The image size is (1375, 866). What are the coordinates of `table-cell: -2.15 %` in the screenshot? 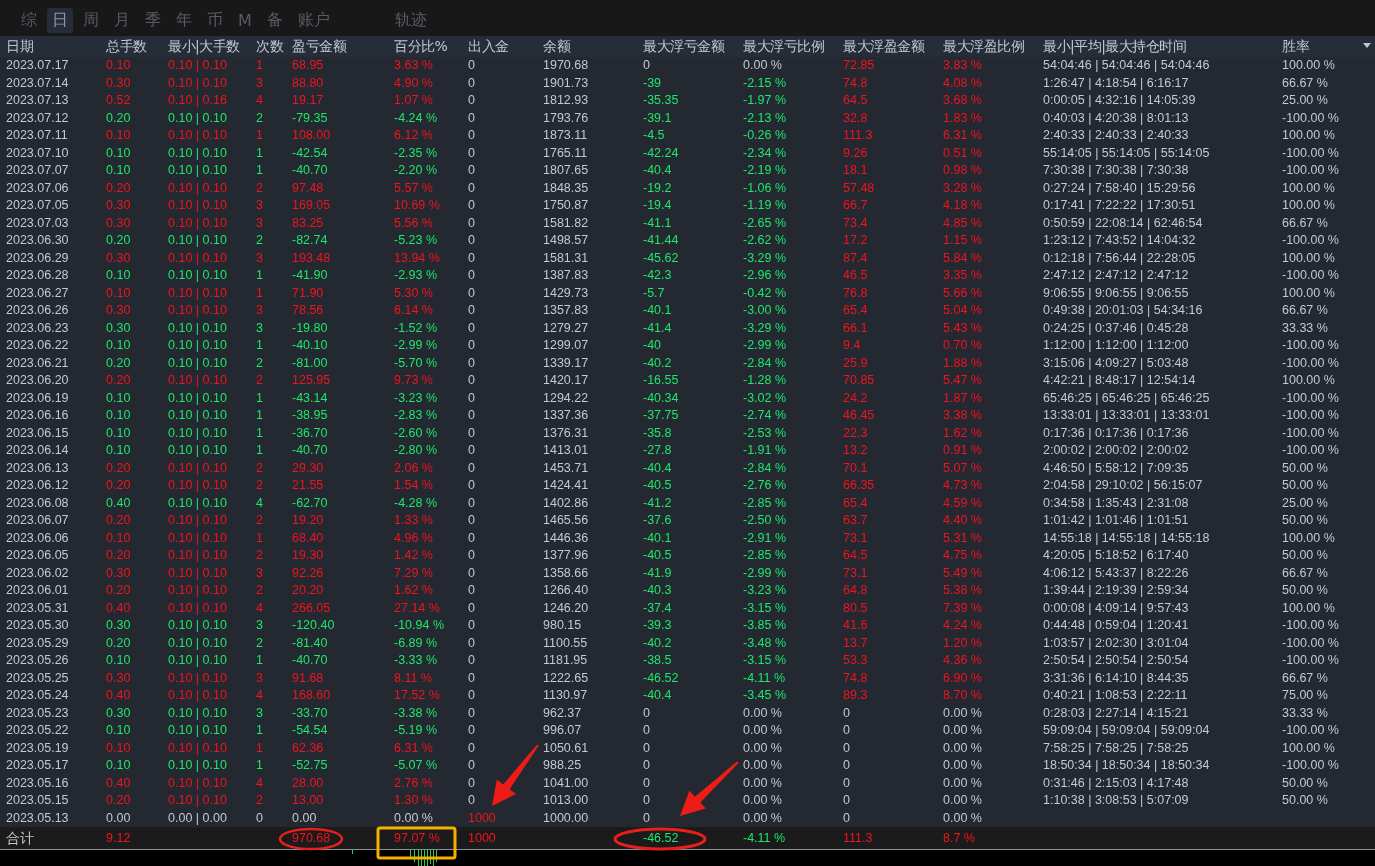 It's located at (765, 83).